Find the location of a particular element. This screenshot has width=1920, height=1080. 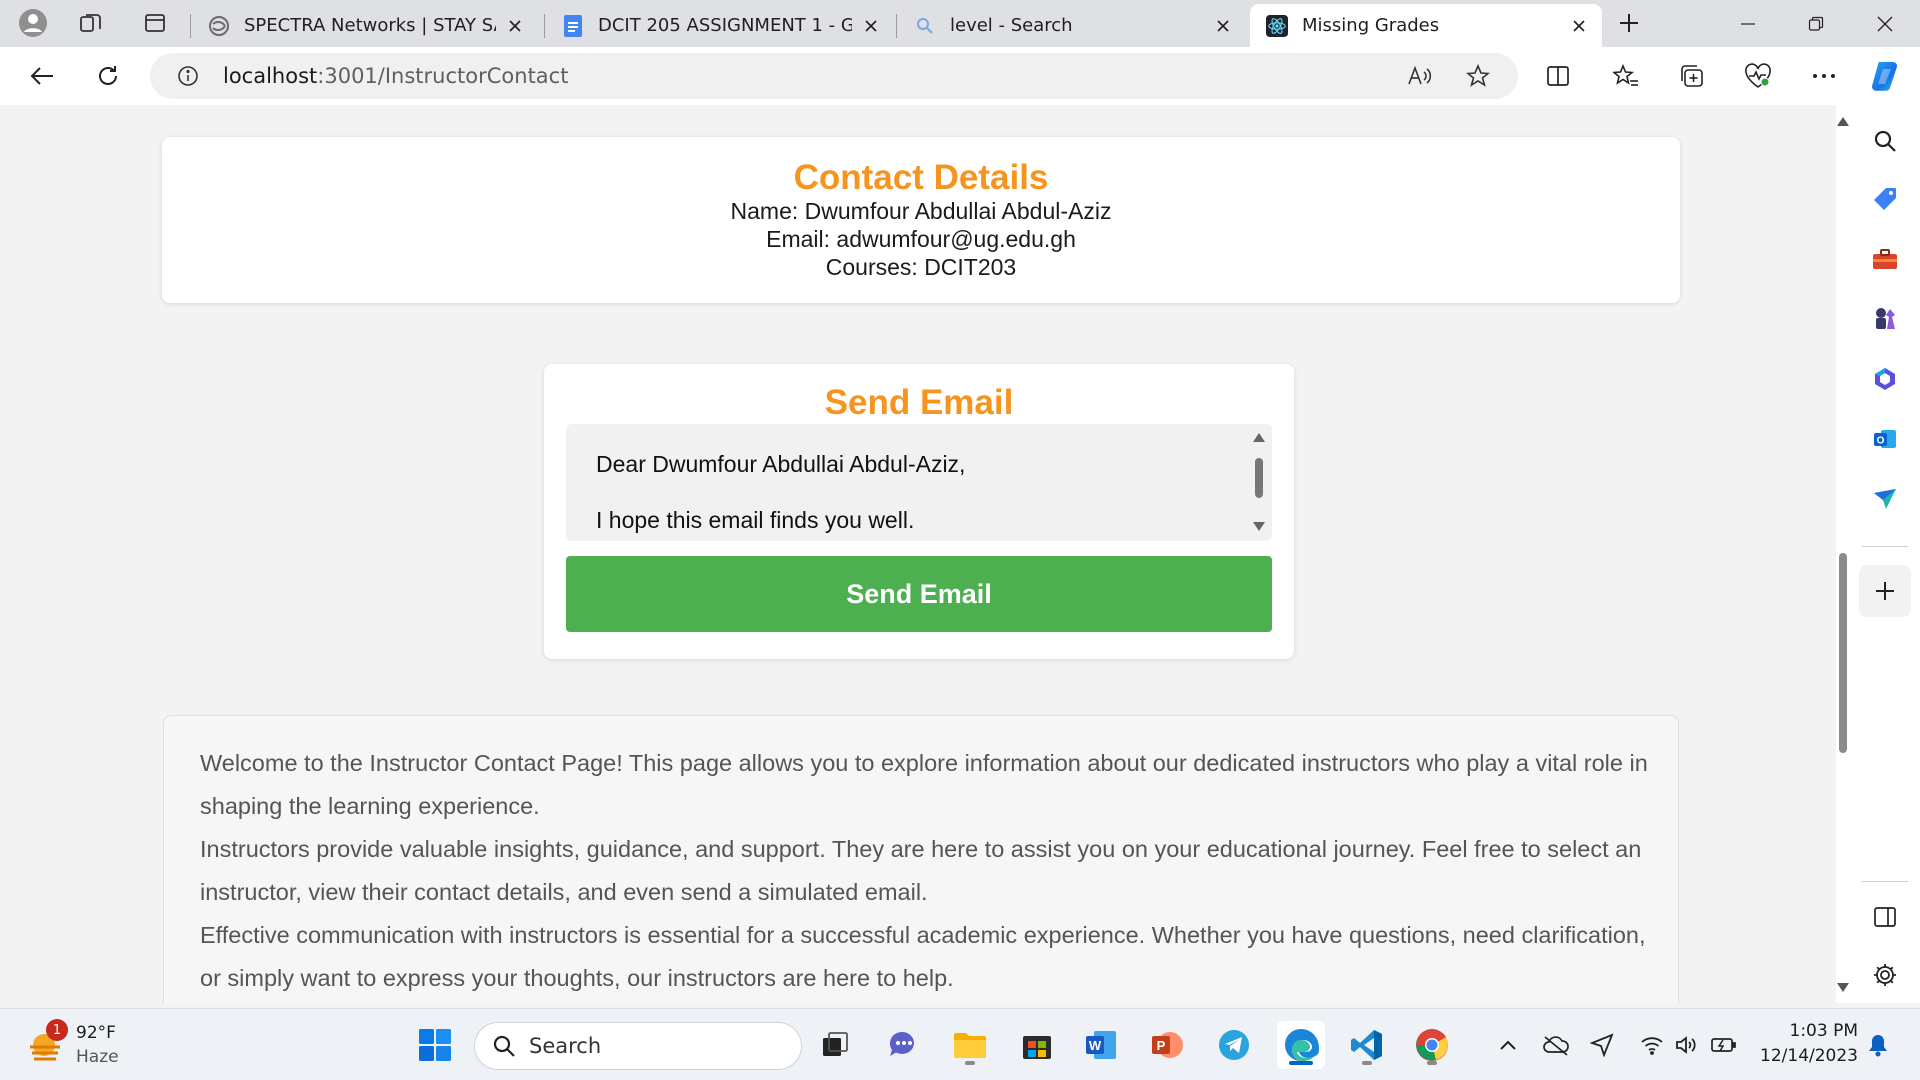

tab-title: SPECTRA Networks | STAY SAFE is located at coordinates (370, 25).